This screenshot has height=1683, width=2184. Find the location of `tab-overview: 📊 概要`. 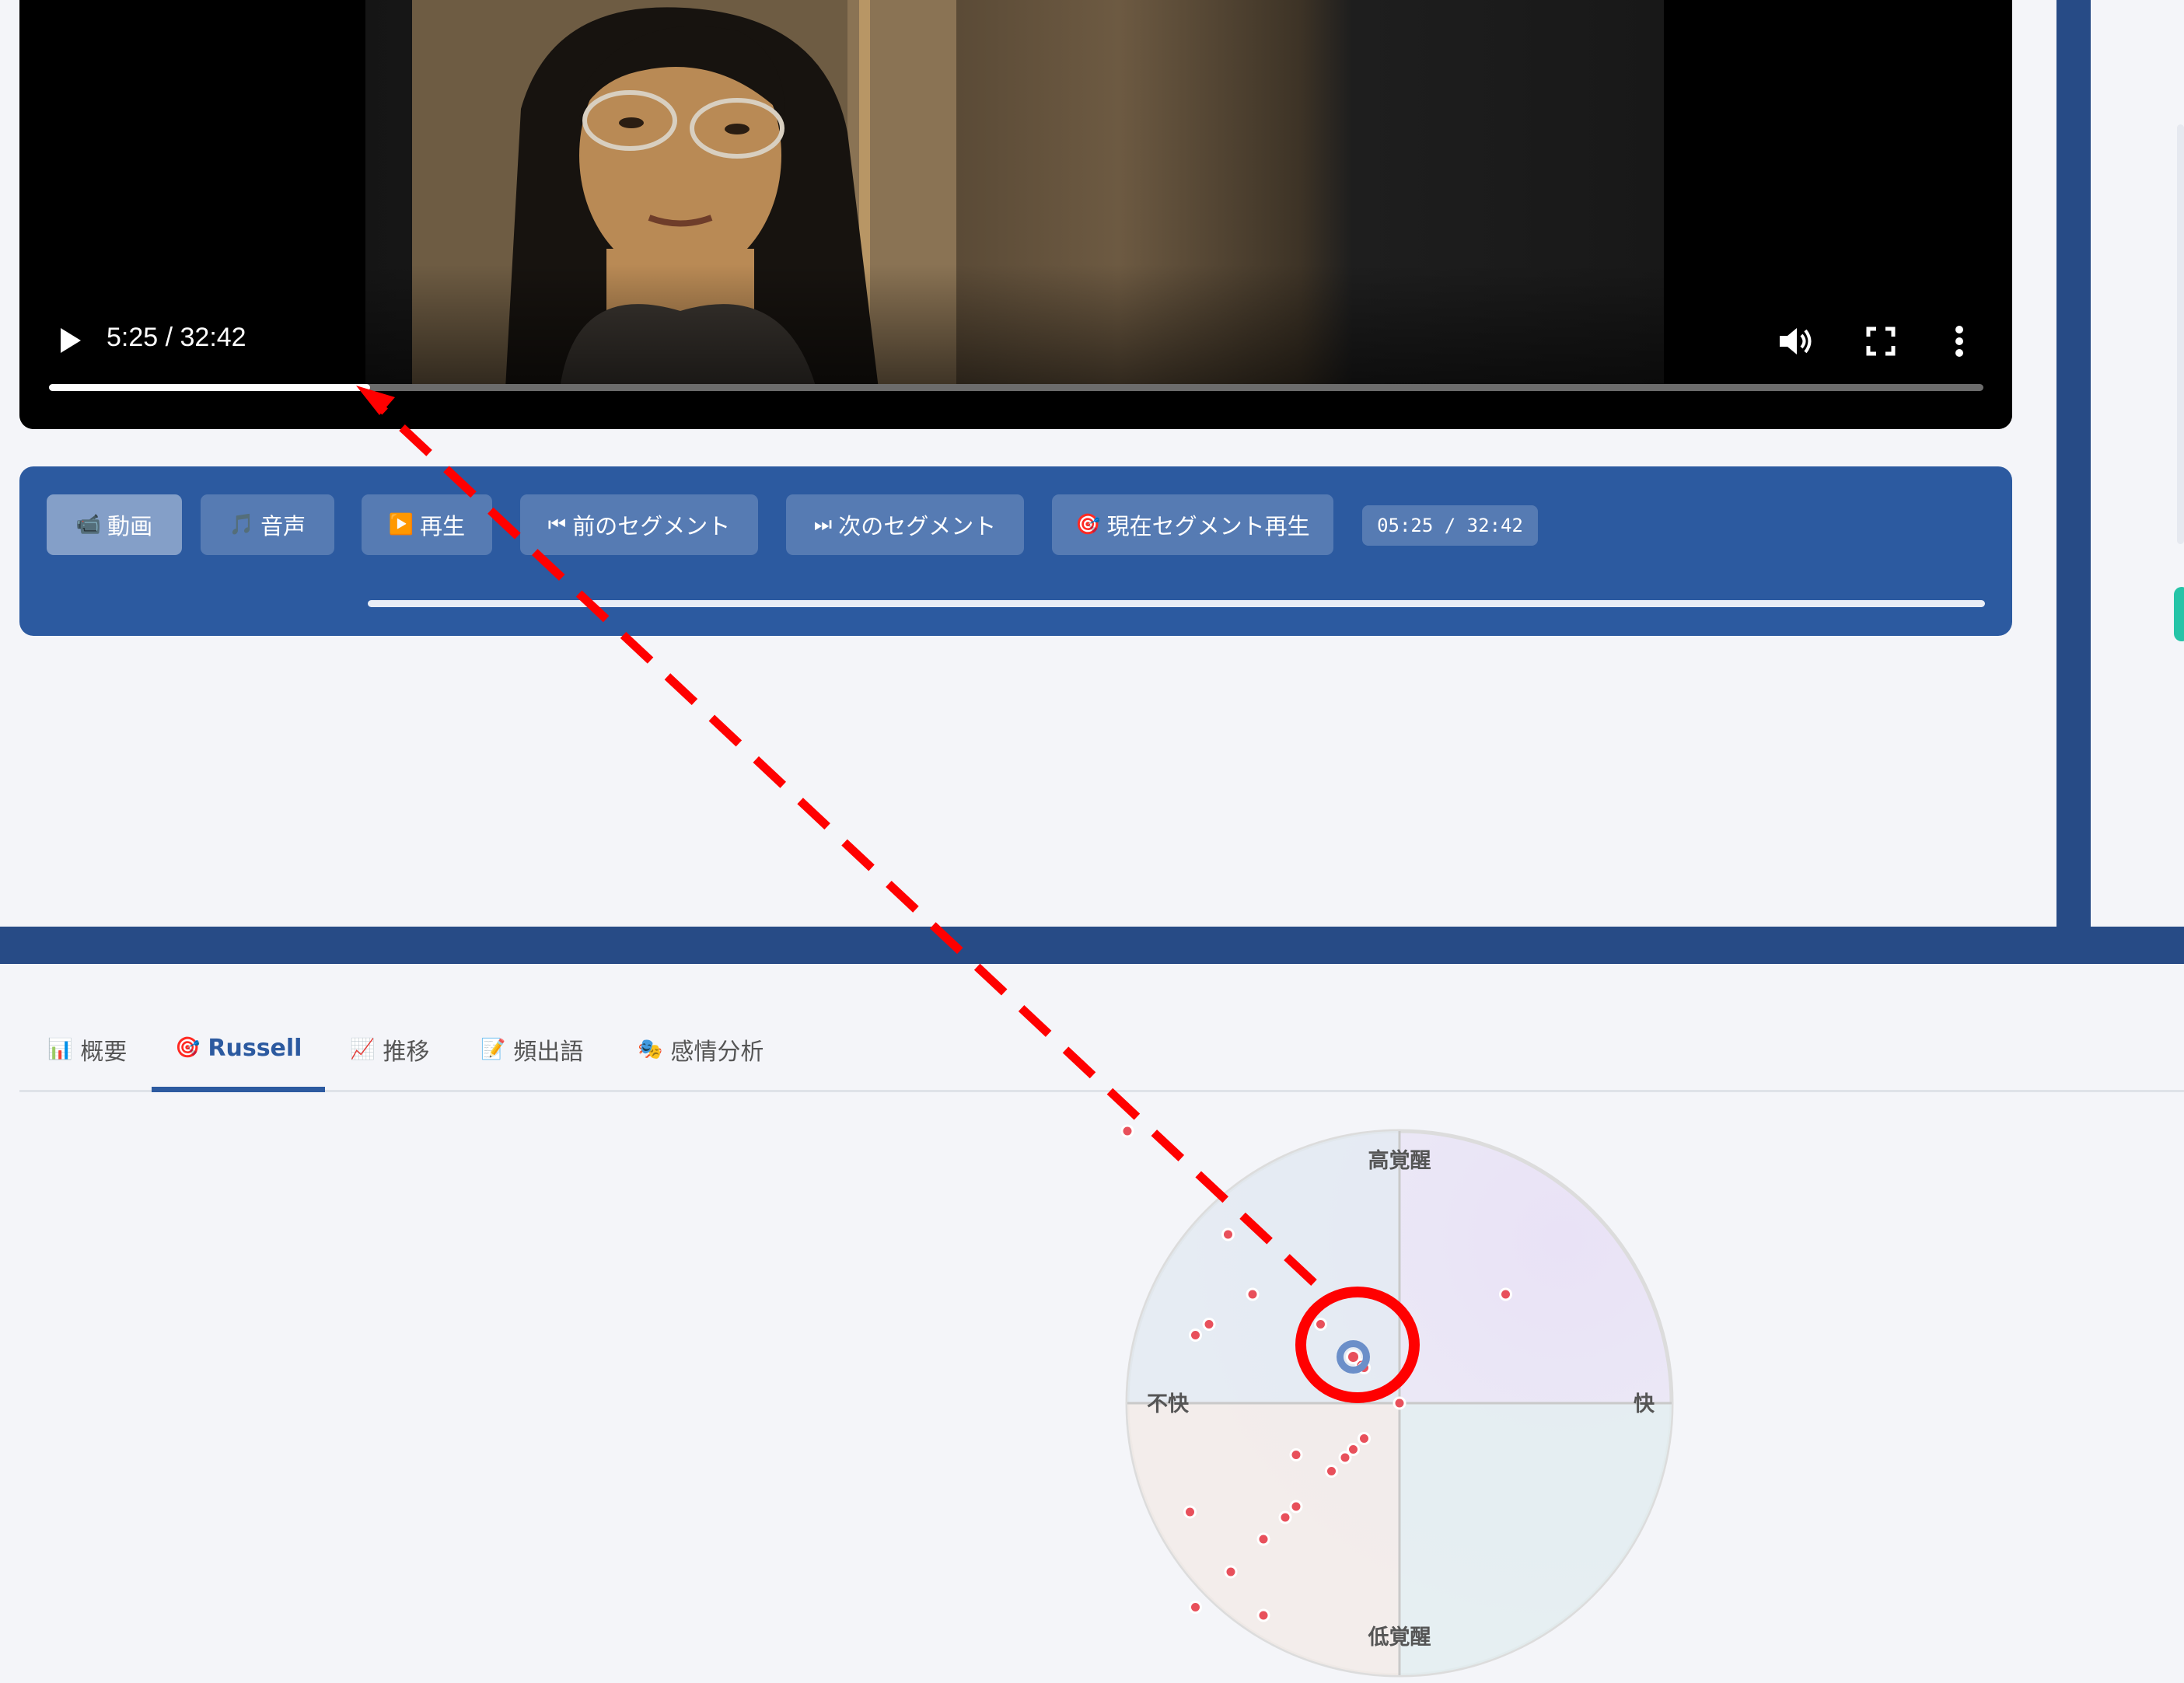

tab-overview: 📊 概要 is located at coordinates (87, 1049).